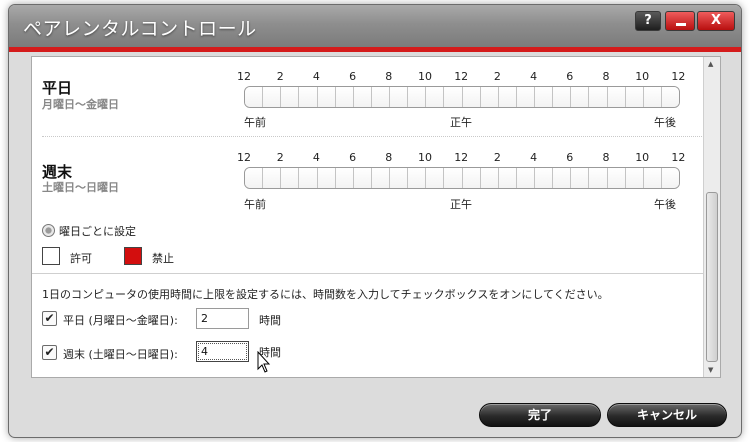 The width and height of the screenshot is (750, 442). What do you see at coordinates (222, 351) in the screenshot?
I see `weekend-hours-input` at bounding box center [222, 351].